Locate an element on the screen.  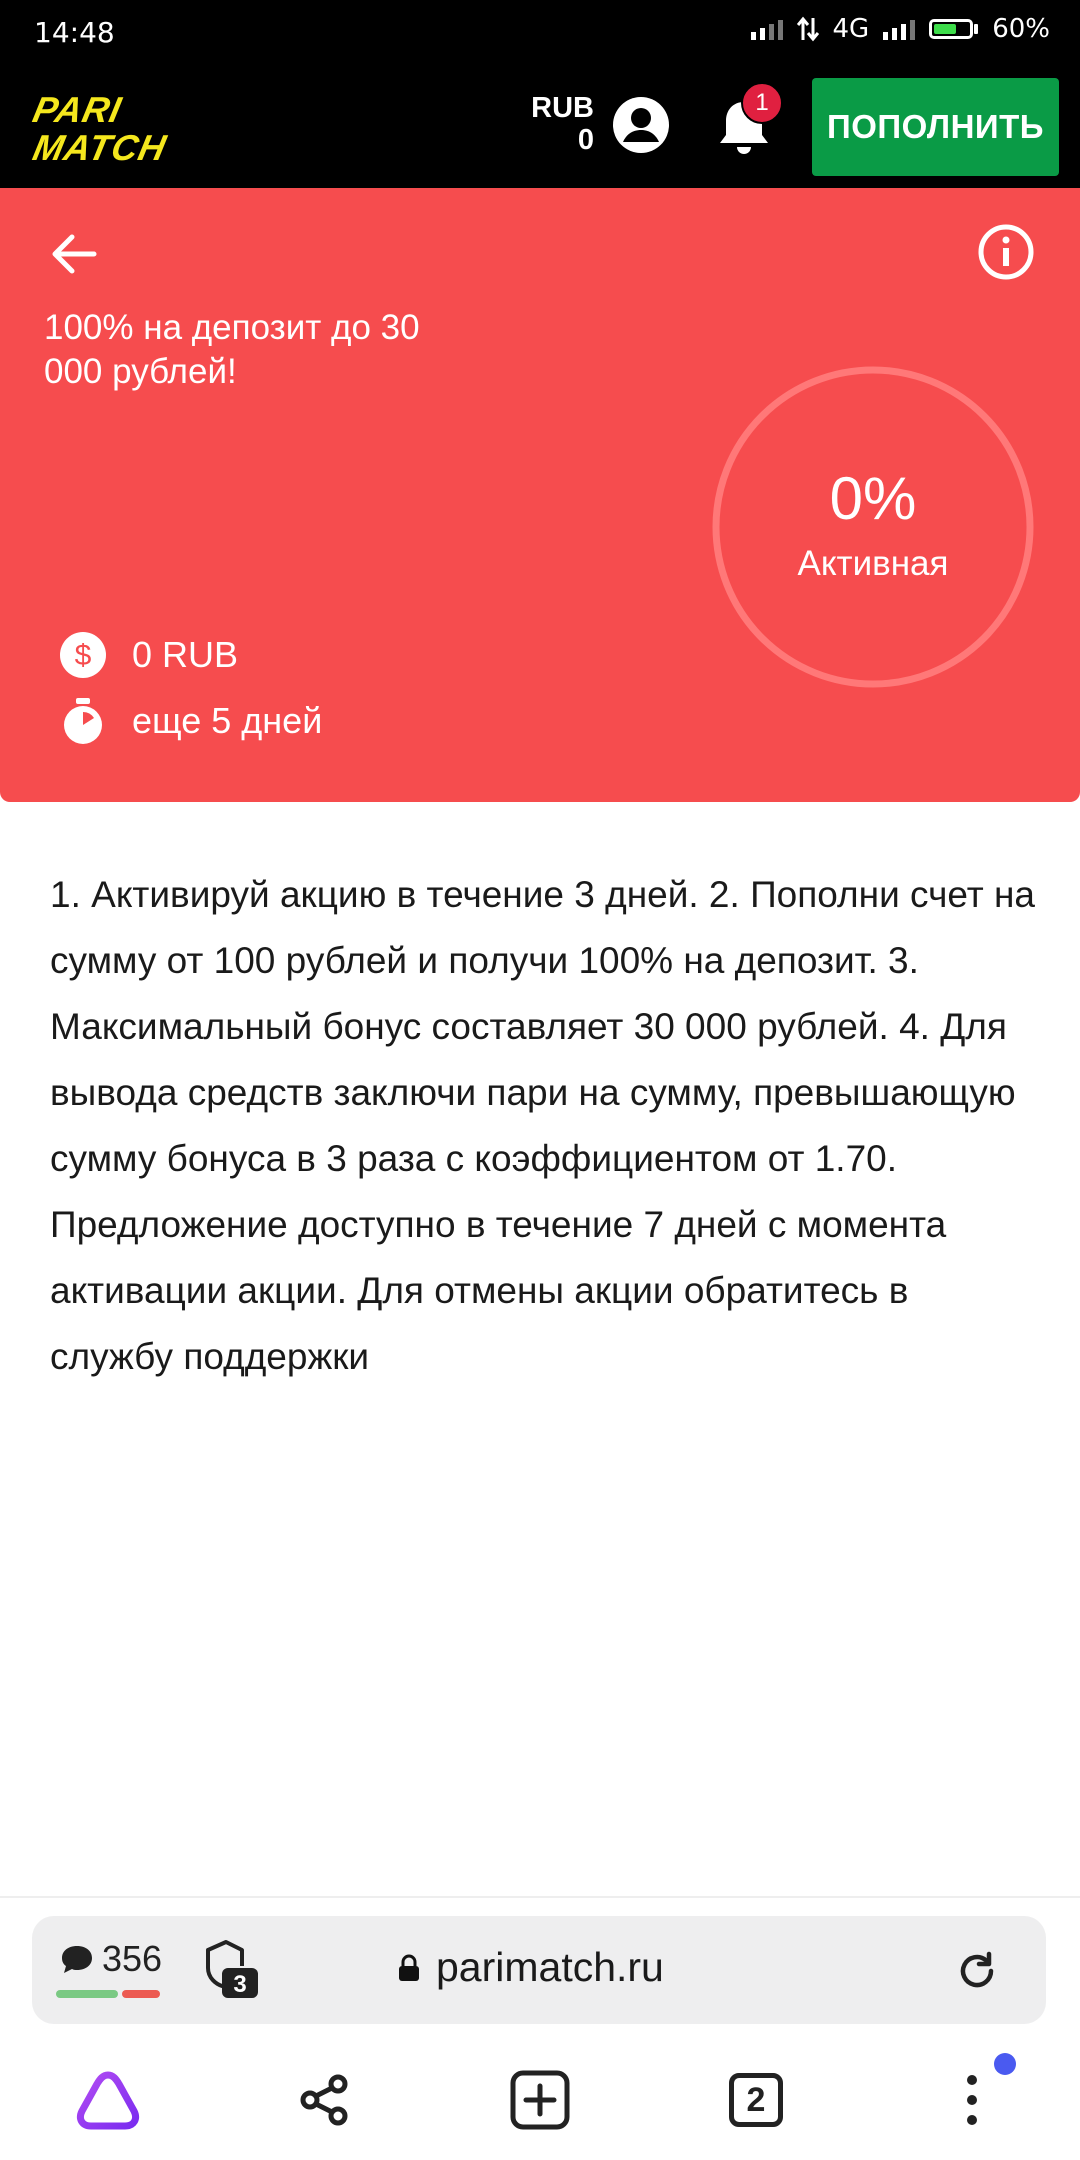
url-text: parimatch.ru is located at coordinates (550, 1967).